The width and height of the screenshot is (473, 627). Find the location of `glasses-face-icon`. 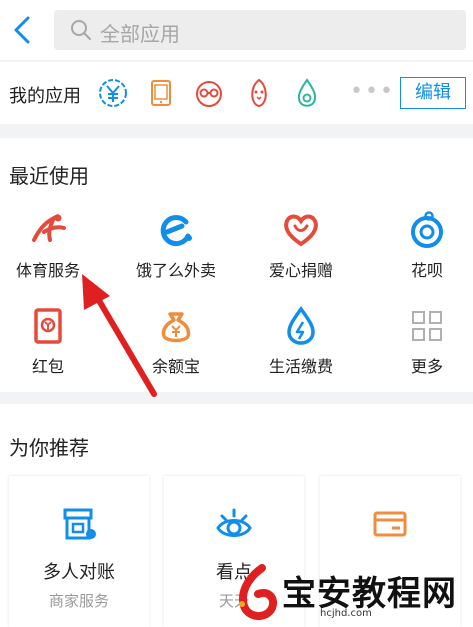

glasses-face-icon is located at coordinates (209, 93).